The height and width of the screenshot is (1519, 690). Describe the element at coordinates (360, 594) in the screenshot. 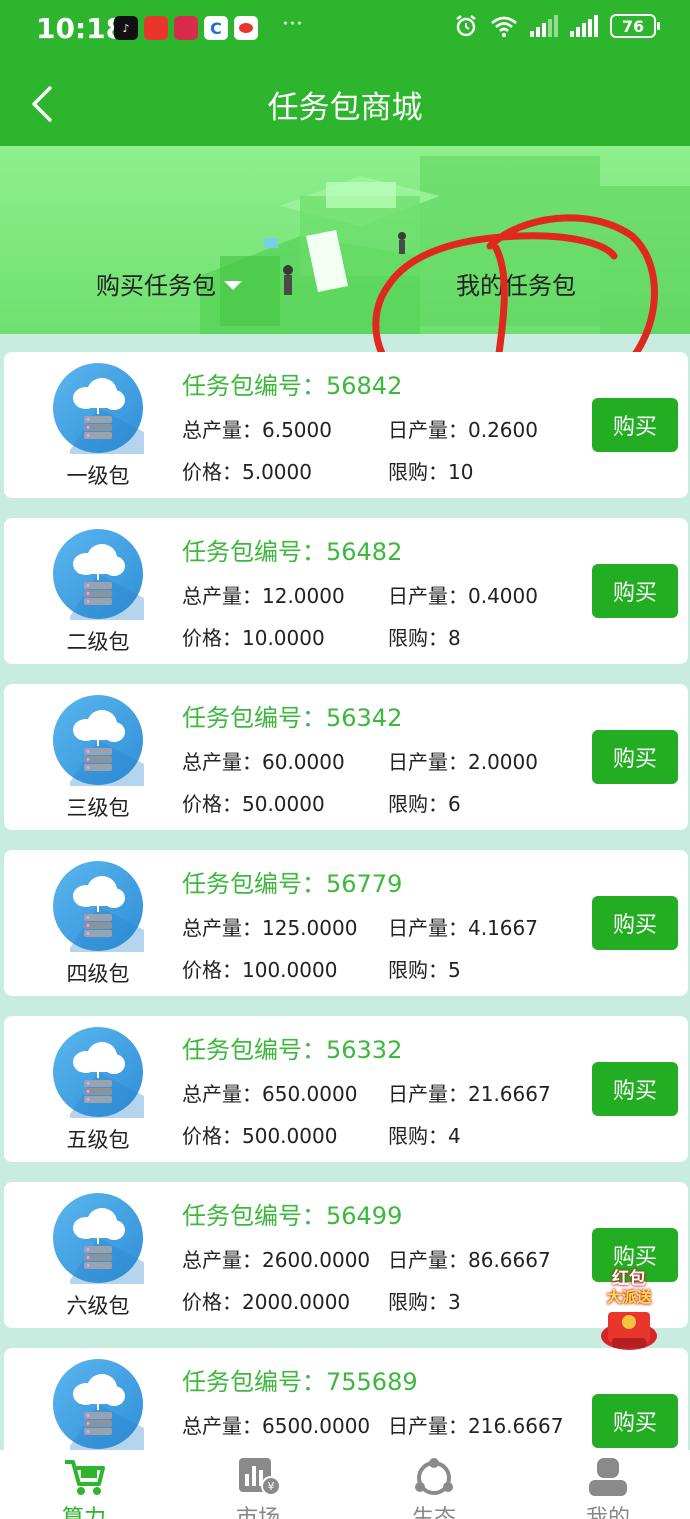

I see `package-output-row: 总产量：12.0000 日产量：0.4000` at that location.